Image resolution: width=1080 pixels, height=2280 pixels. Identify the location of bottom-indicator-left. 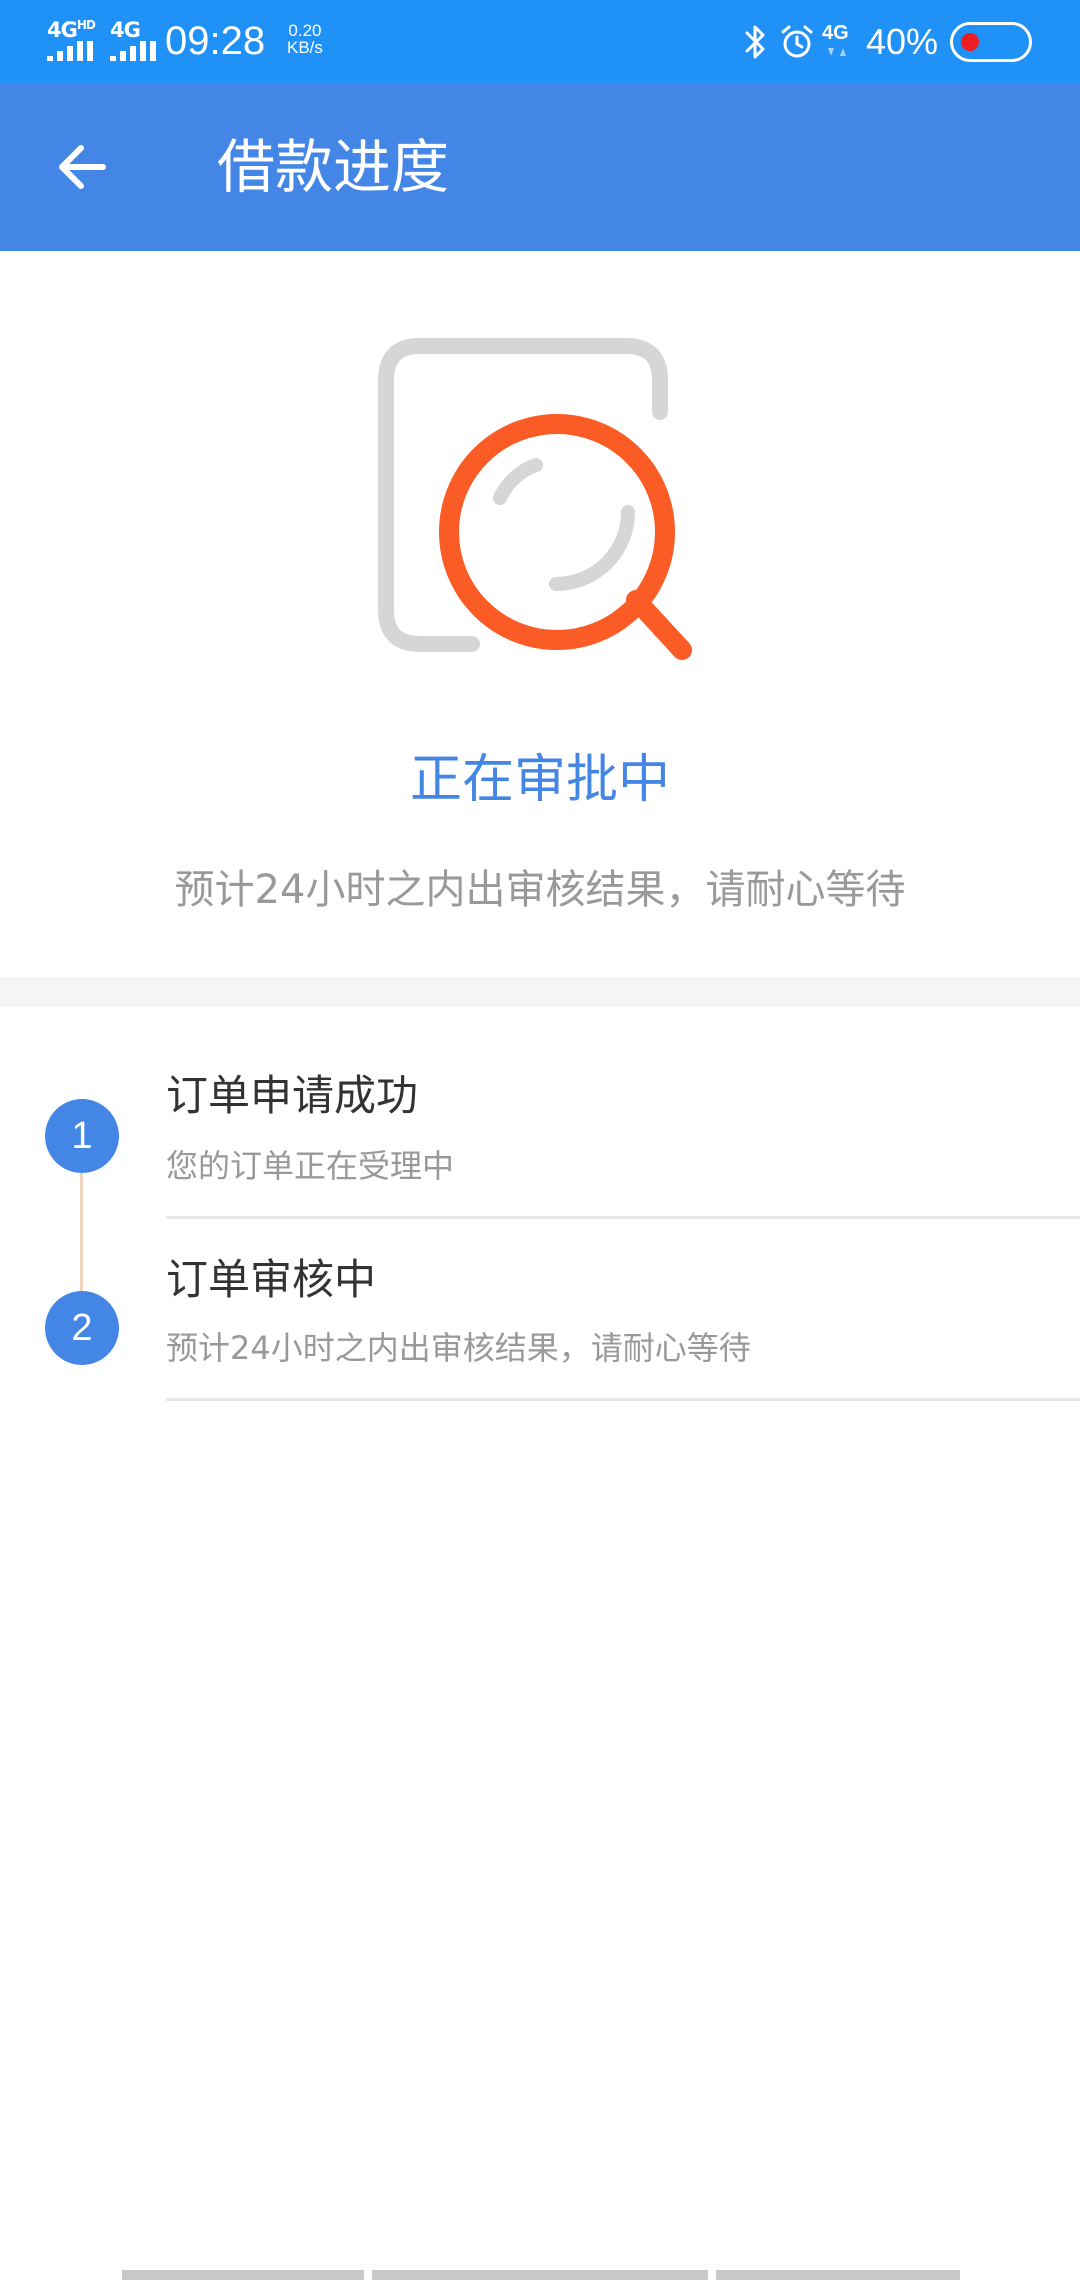
(243, 2275).